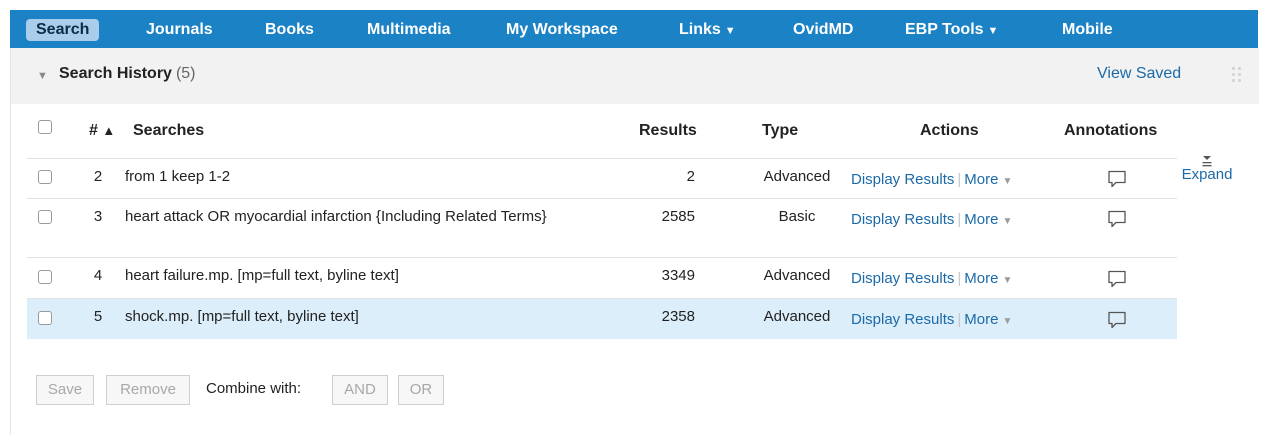 Image resolution: width=1268 pixels, height=435 pixels. Describe the element at coordinates (421, 390) in the screenshot. I see `combine-or-button: OR` at that location.